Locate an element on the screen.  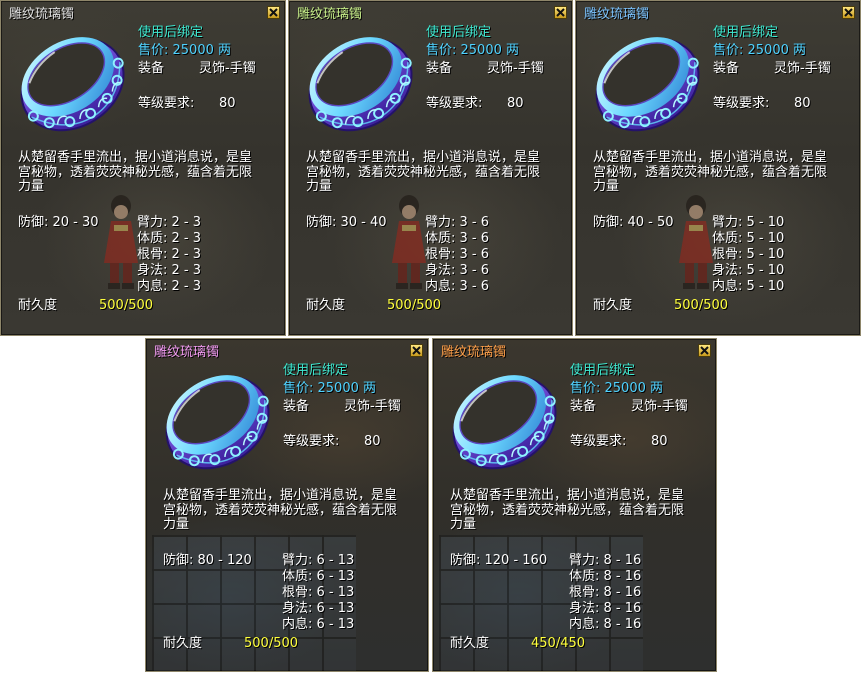
attribute-root-bone: 根骨: 6 - 13 is located at coordinates (318, 592).